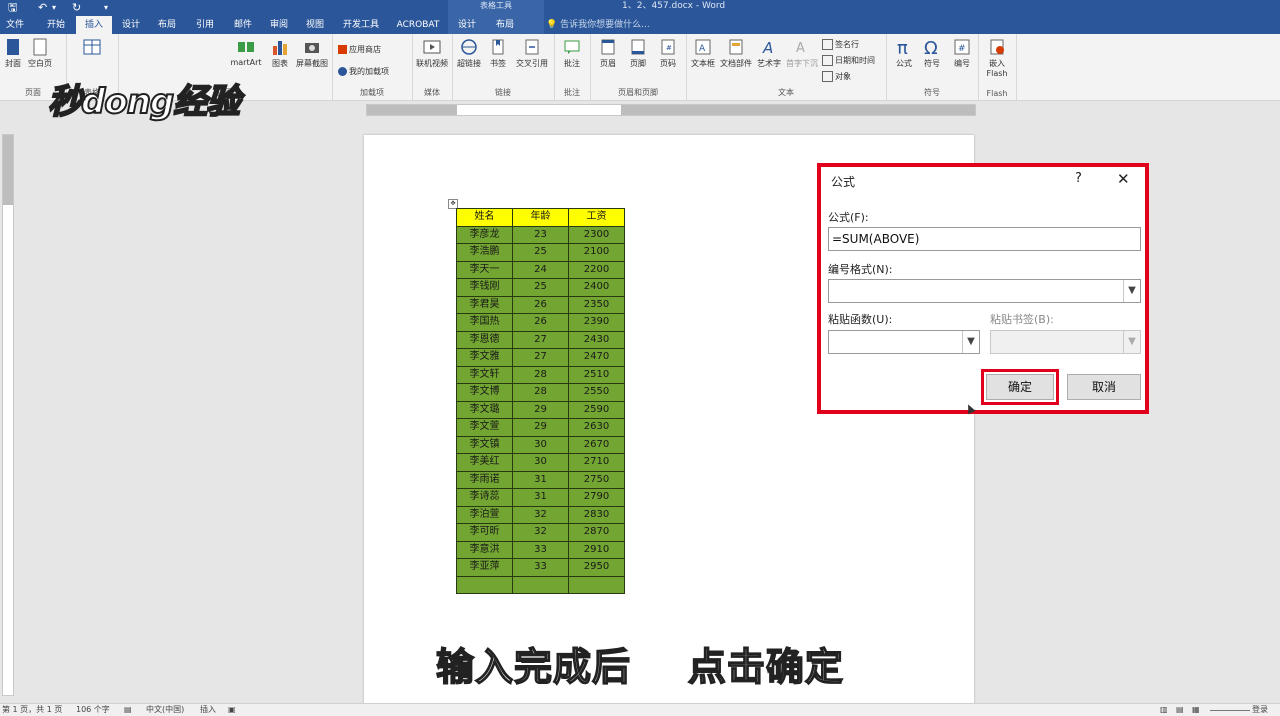 The width and height of the screenshot is (1280, 716). Describe the element at coordinates (532, 53) in the screenshot. I see `cross-reference-button: 交叉引用` at that location.